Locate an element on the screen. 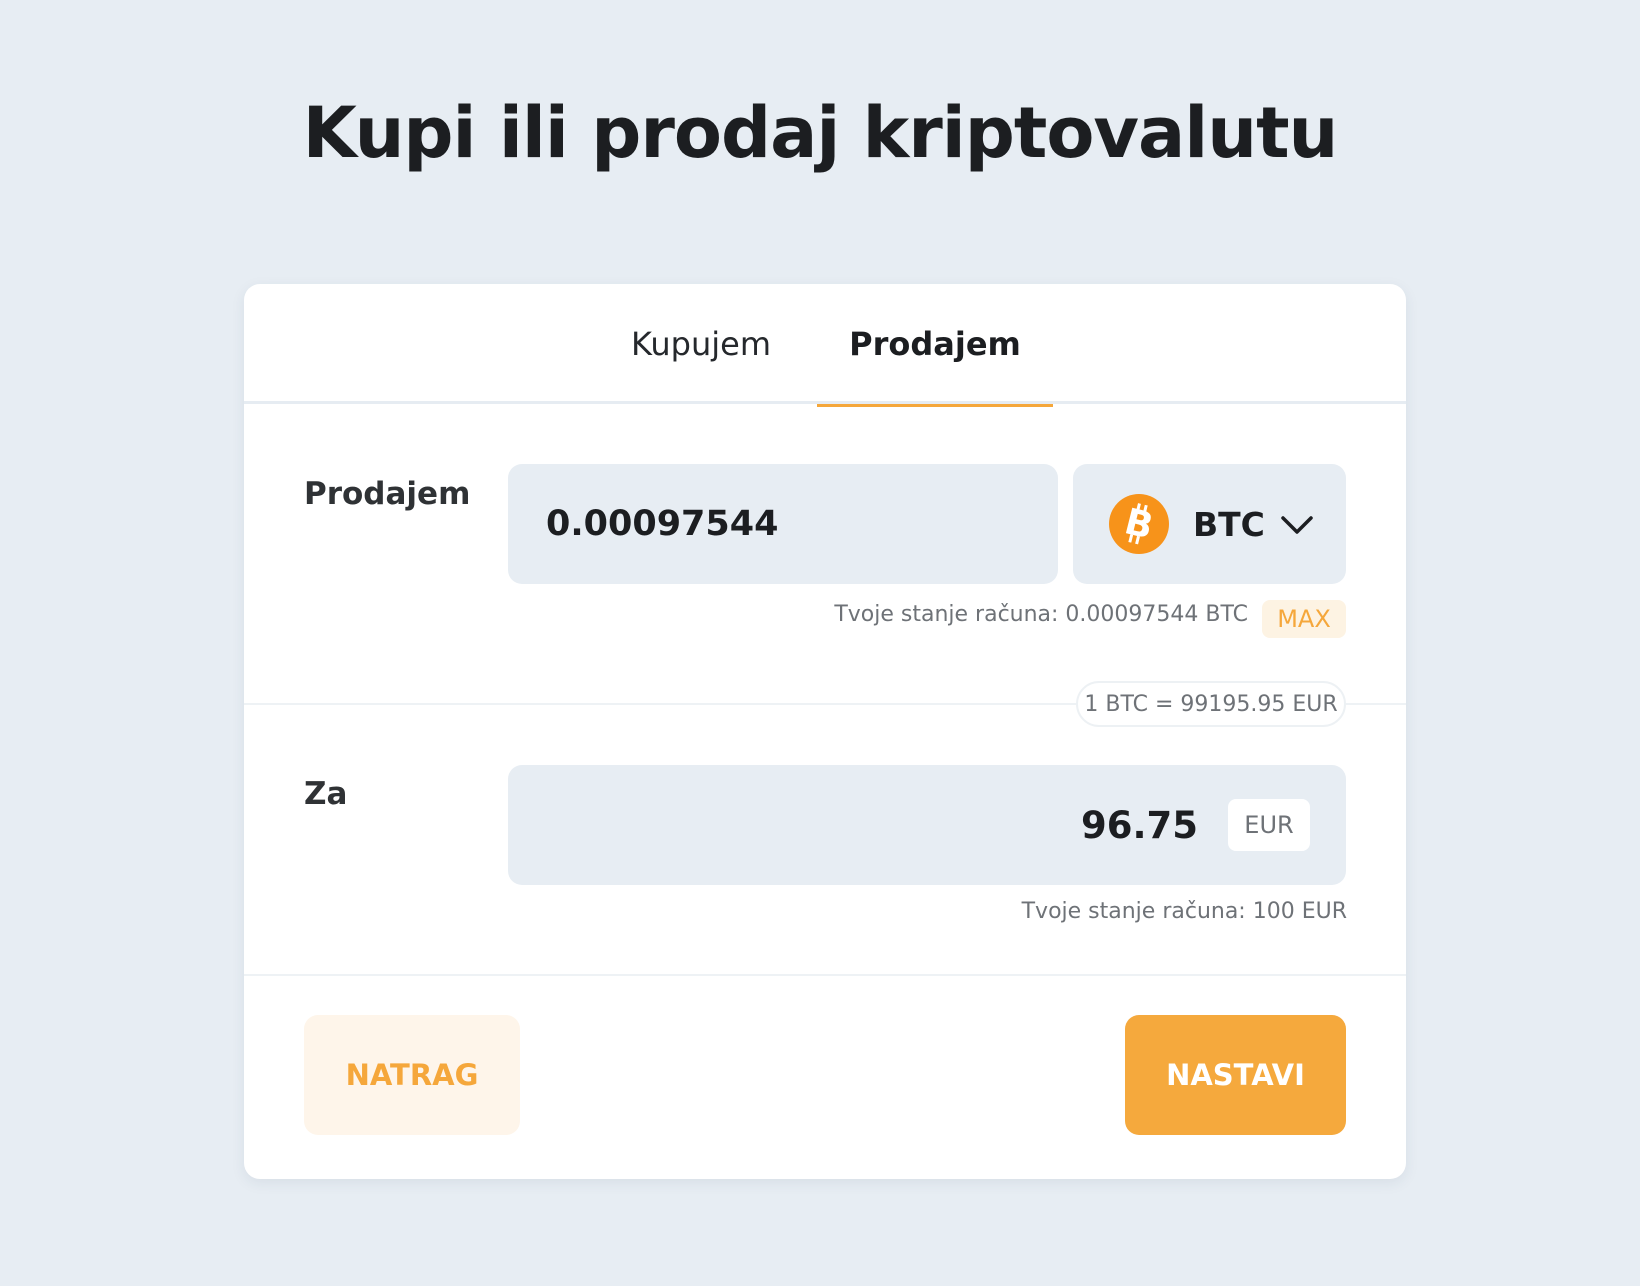 This screenshot has height=1286, width=1640. tab-buy: Kupujem is located at coordinates (701, 344).